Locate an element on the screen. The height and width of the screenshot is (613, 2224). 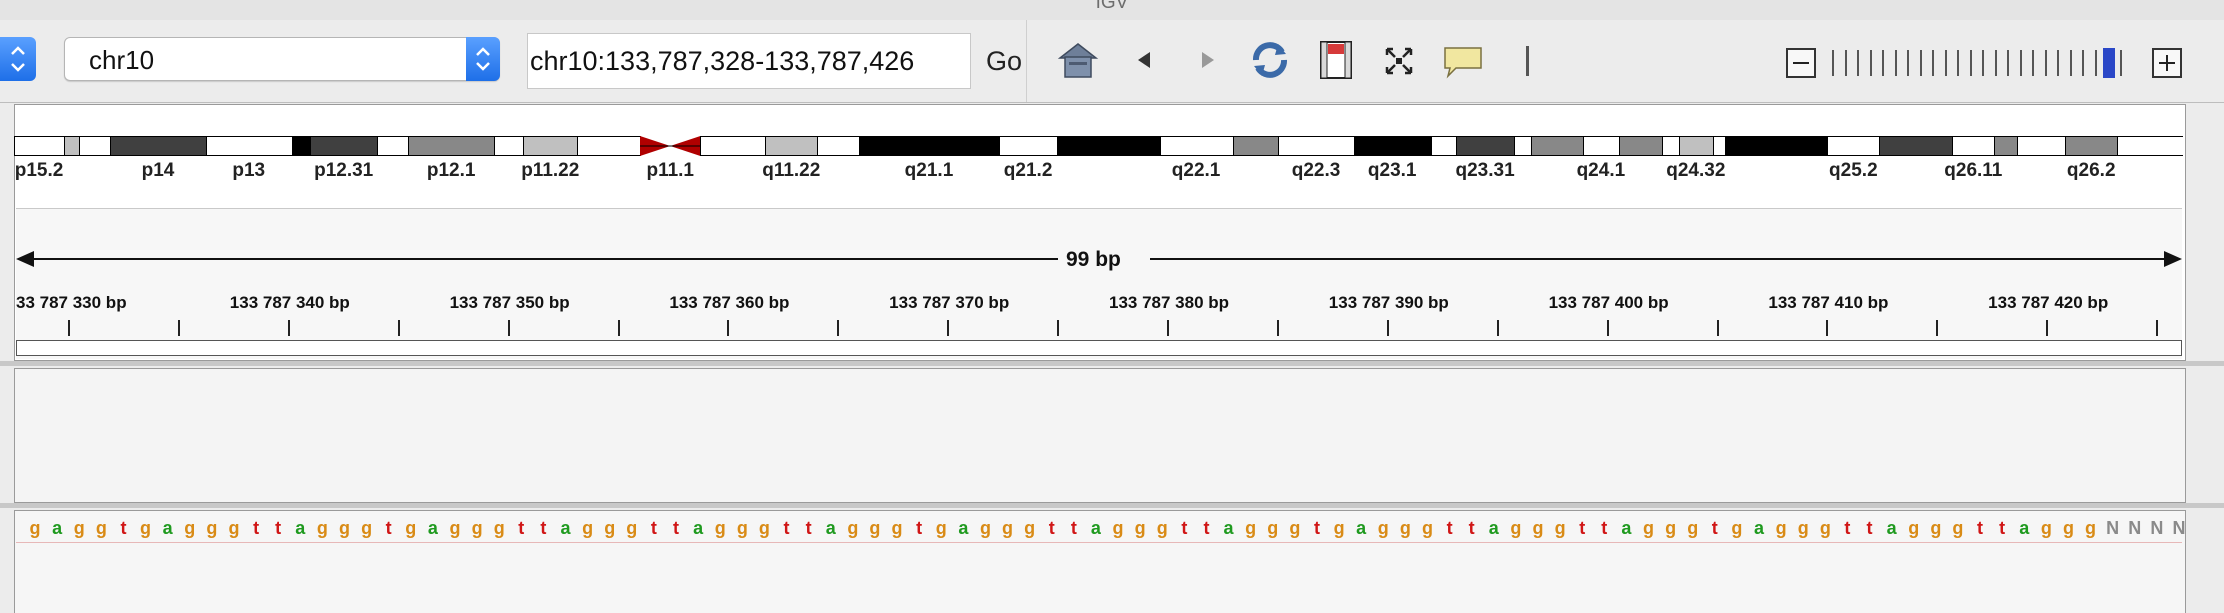
go-button: Go is located at coordinates (1004, 61).